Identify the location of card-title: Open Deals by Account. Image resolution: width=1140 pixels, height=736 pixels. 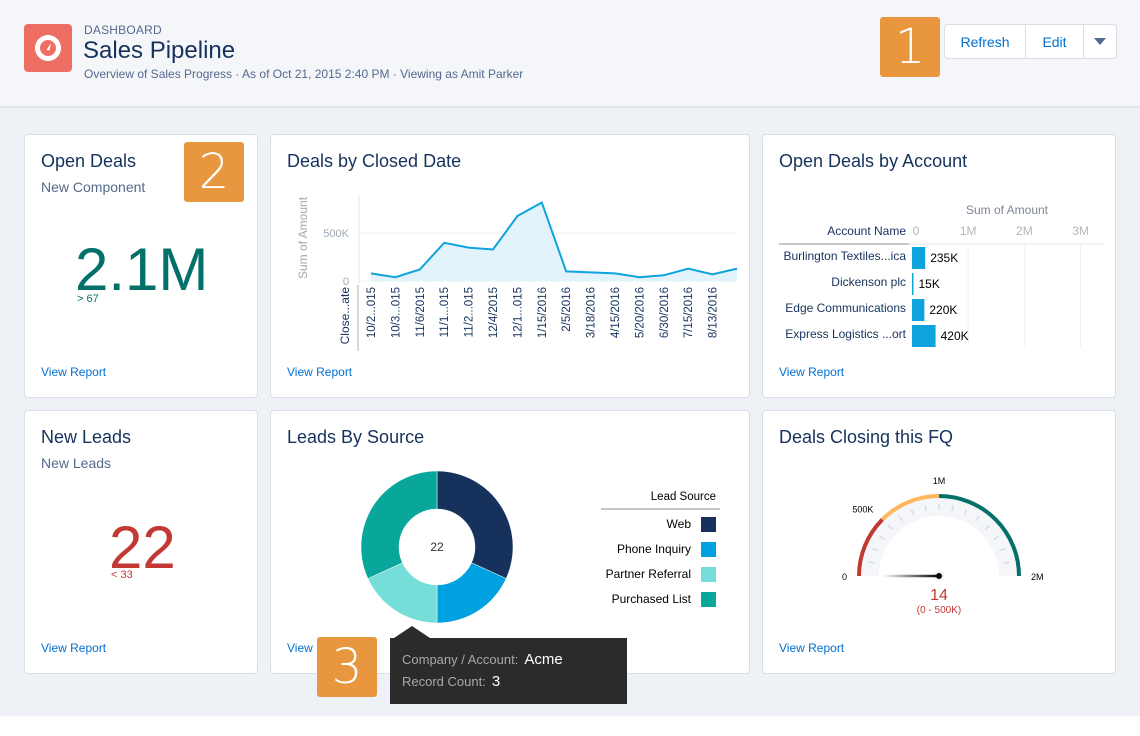
(873, 161).